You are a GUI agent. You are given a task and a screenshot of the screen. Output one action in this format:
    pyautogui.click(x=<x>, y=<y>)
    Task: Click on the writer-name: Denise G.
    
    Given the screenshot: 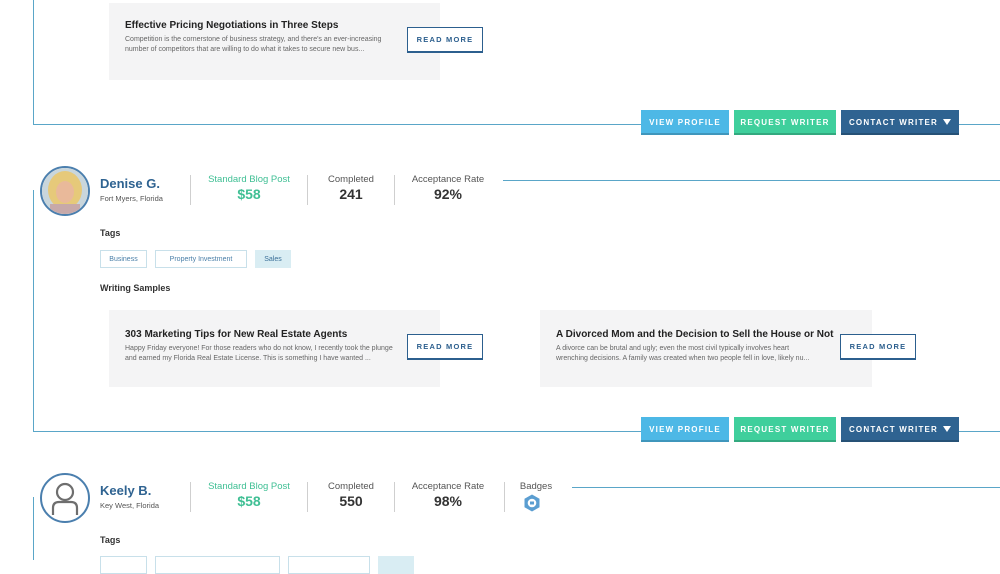 What is the action you would take?
    pyautogui.click(x=130, y=183)
    